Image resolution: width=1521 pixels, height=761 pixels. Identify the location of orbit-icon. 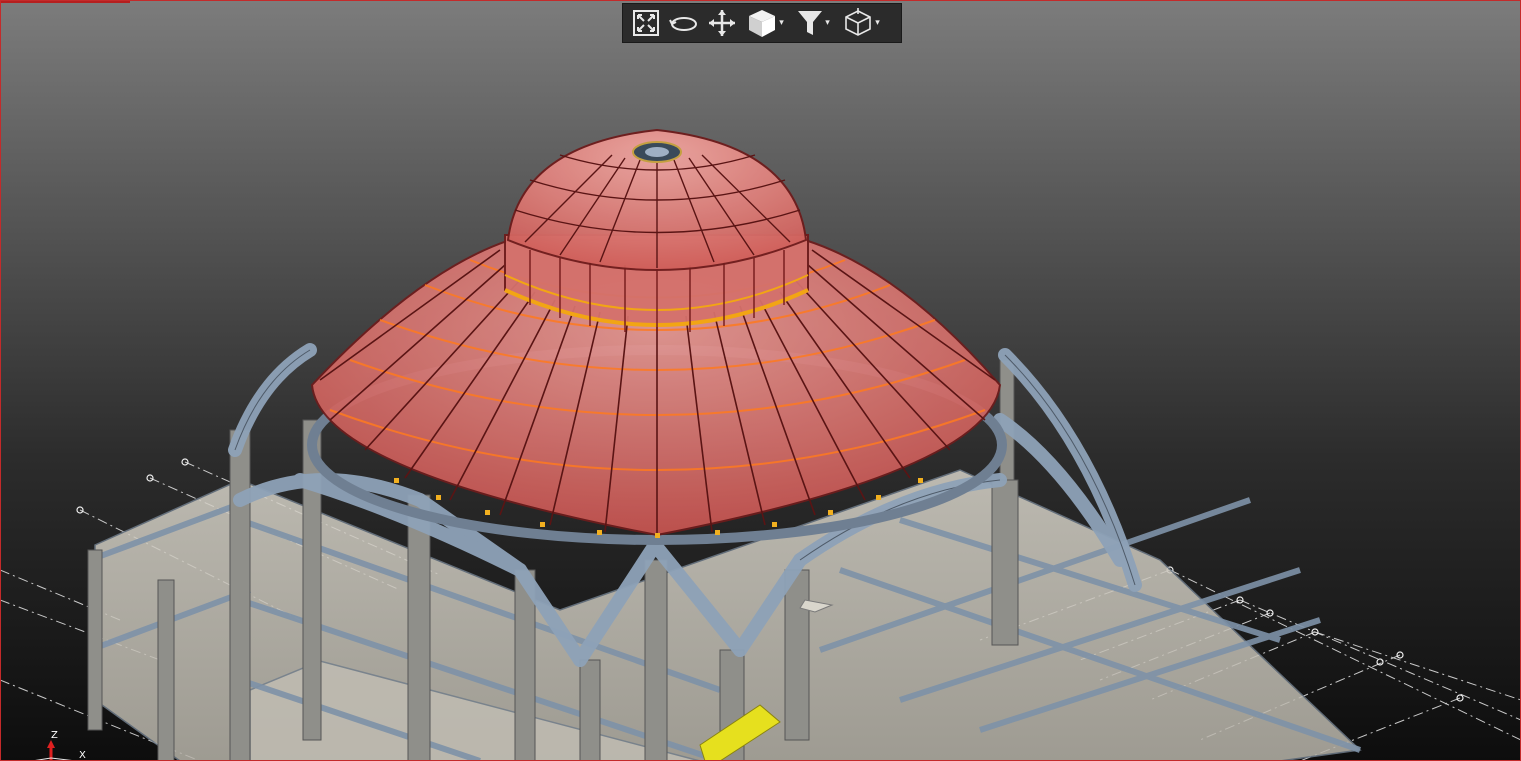
(683, 24).